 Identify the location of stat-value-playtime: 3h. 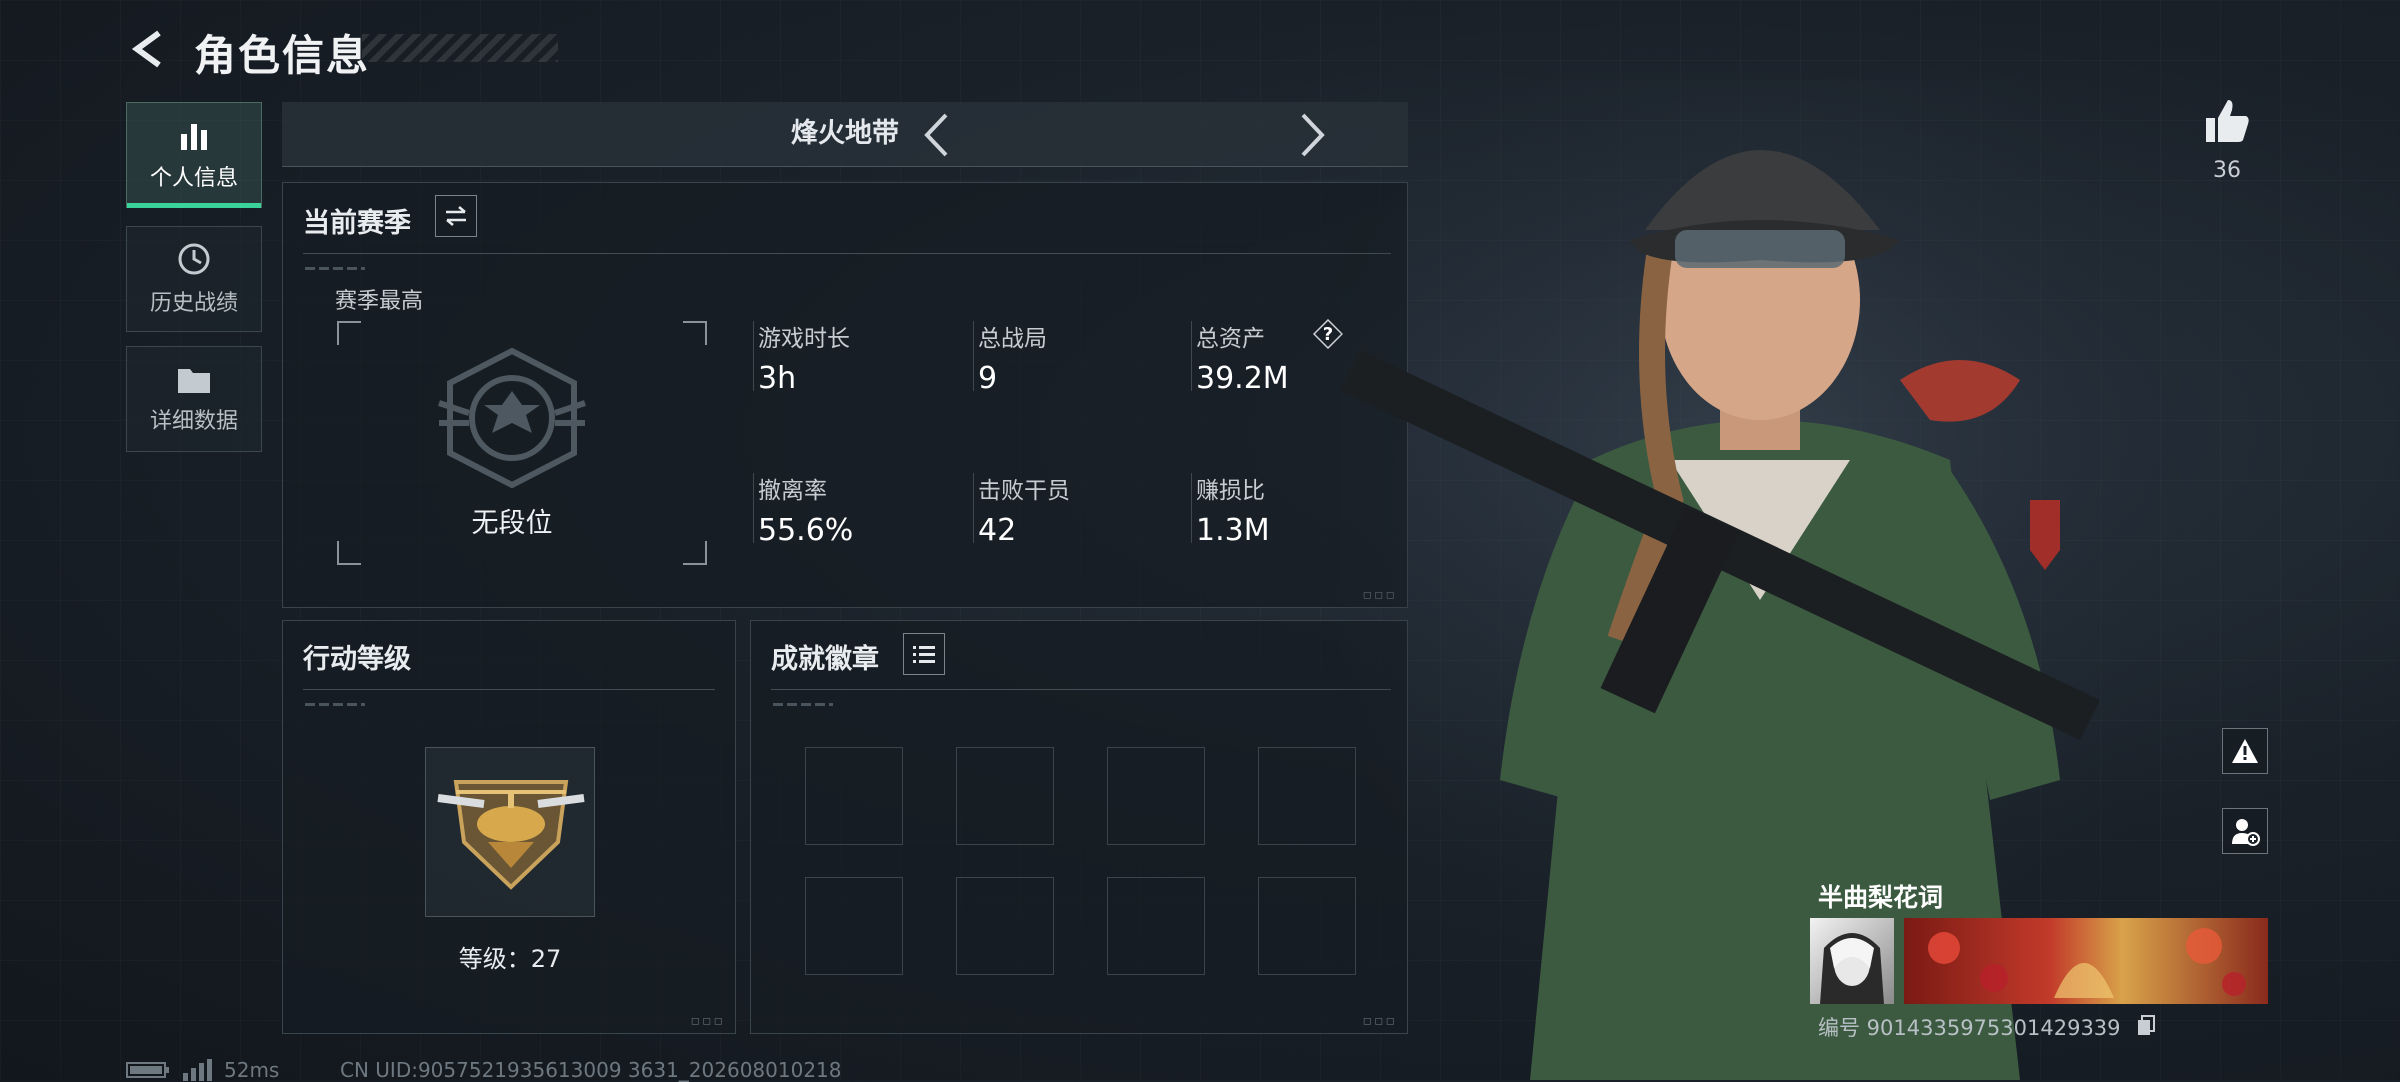
(777, 378).